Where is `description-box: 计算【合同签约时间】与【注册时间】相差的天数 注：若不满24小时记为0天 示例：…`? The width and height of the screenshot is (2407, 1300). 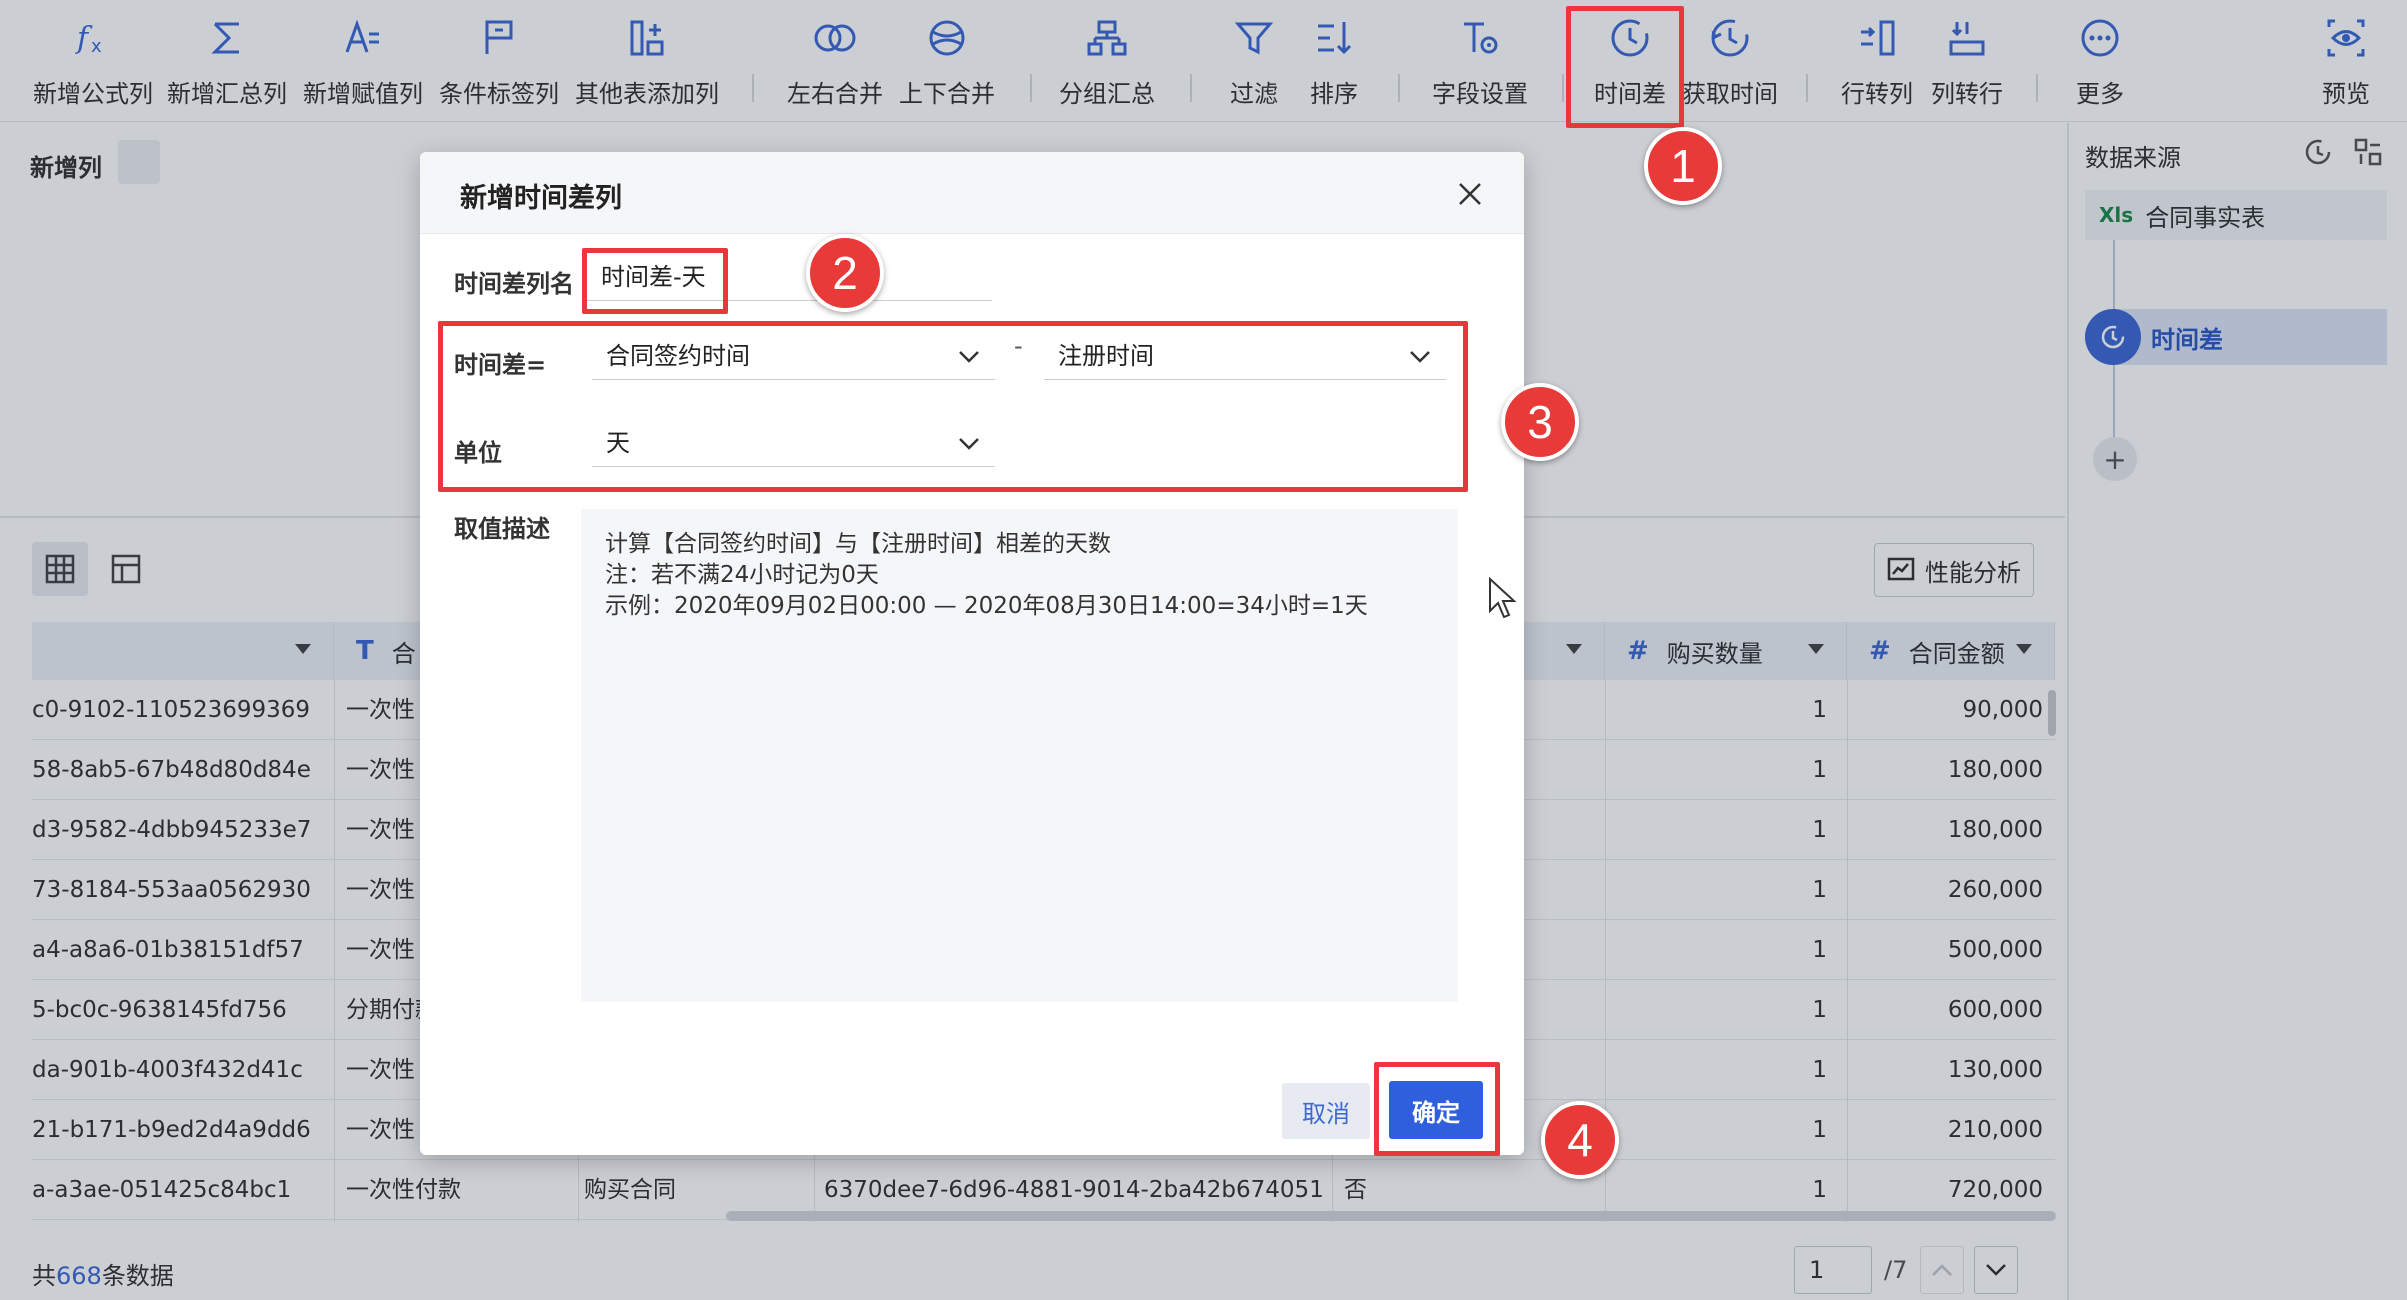
description-box: 计算【合同签约时间】与【注册时间】相差的天数 注：若不满24小时记为0天 示例：… is located at coordinates (1019, 755).